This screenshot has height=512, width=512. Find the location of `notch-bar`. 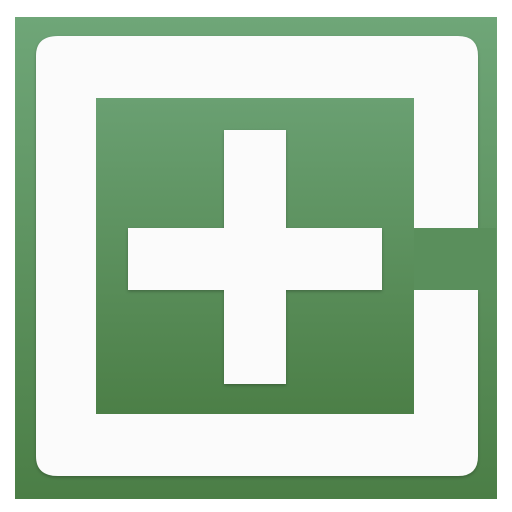

notch-bar is located at coordinates (455, 259).